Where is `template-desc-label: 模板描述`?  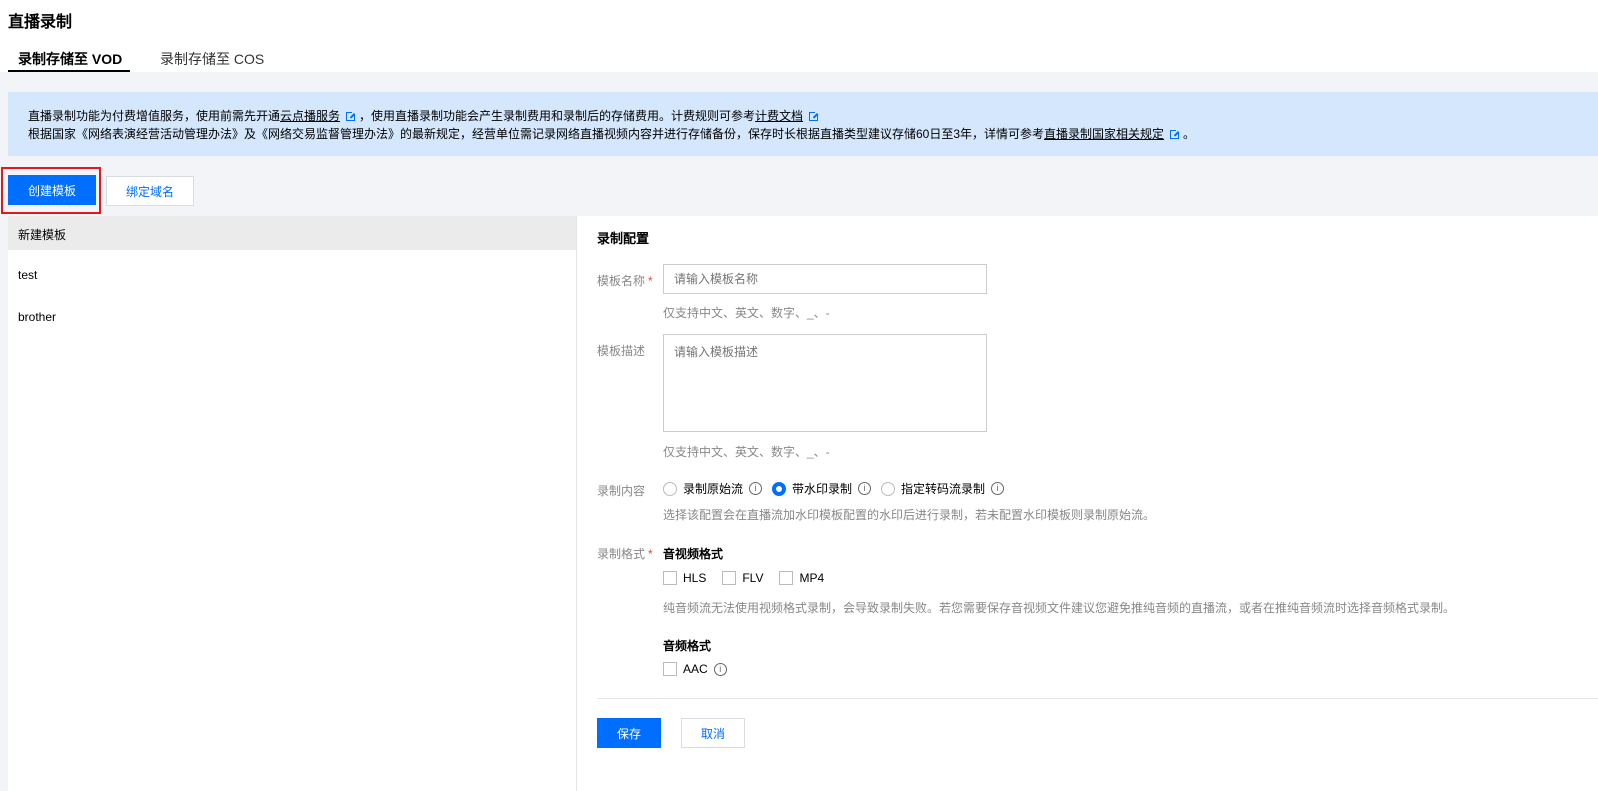 template-desc-label: 模板描述 is located at coordinates (621, 351).